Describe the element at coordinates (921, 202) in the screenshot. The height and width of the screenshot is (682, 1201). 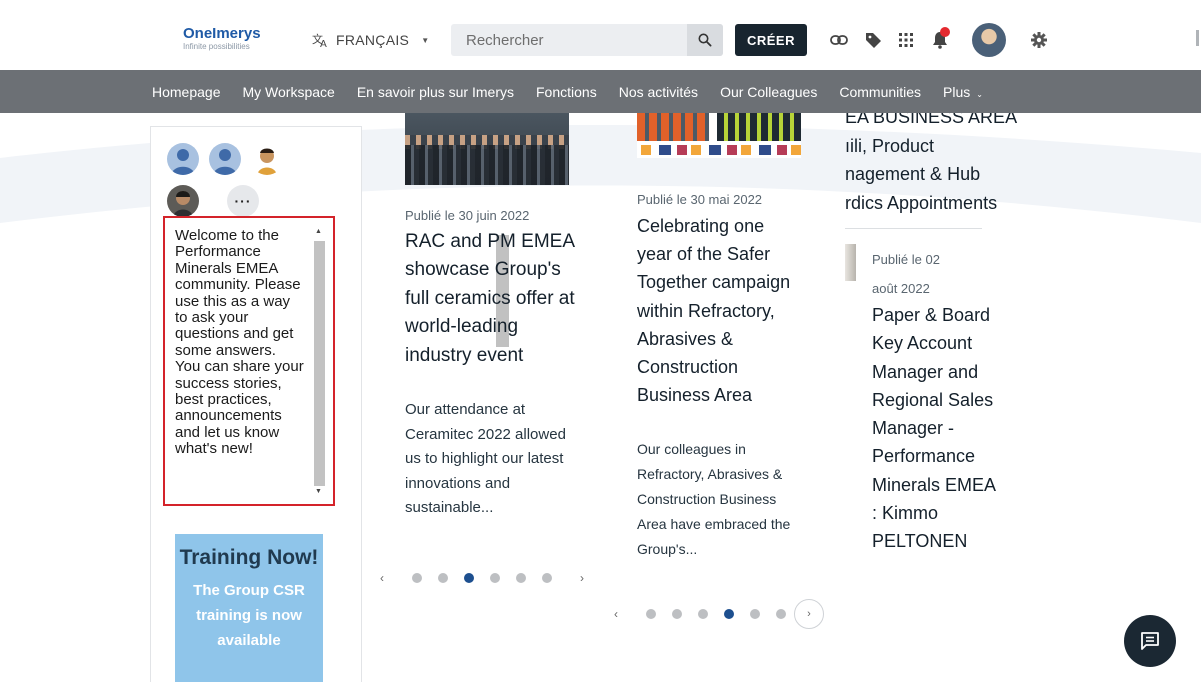
I see `heading-line: rdics Appointments` at that location.